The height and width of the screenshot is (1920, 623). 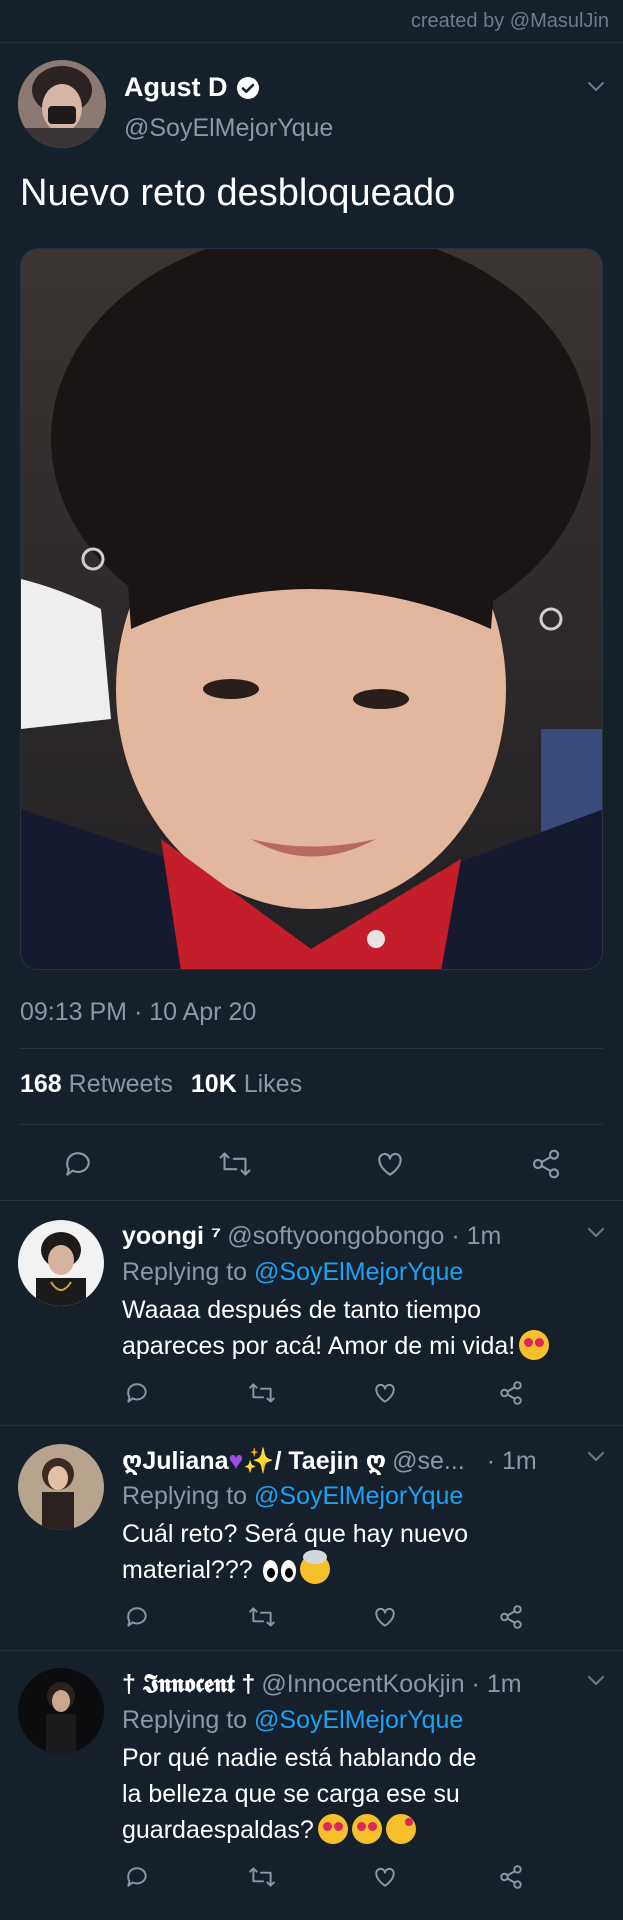 I want to click on reply-author-handle: @softyoongobongo · 1m, so click(x=364, y=1236).